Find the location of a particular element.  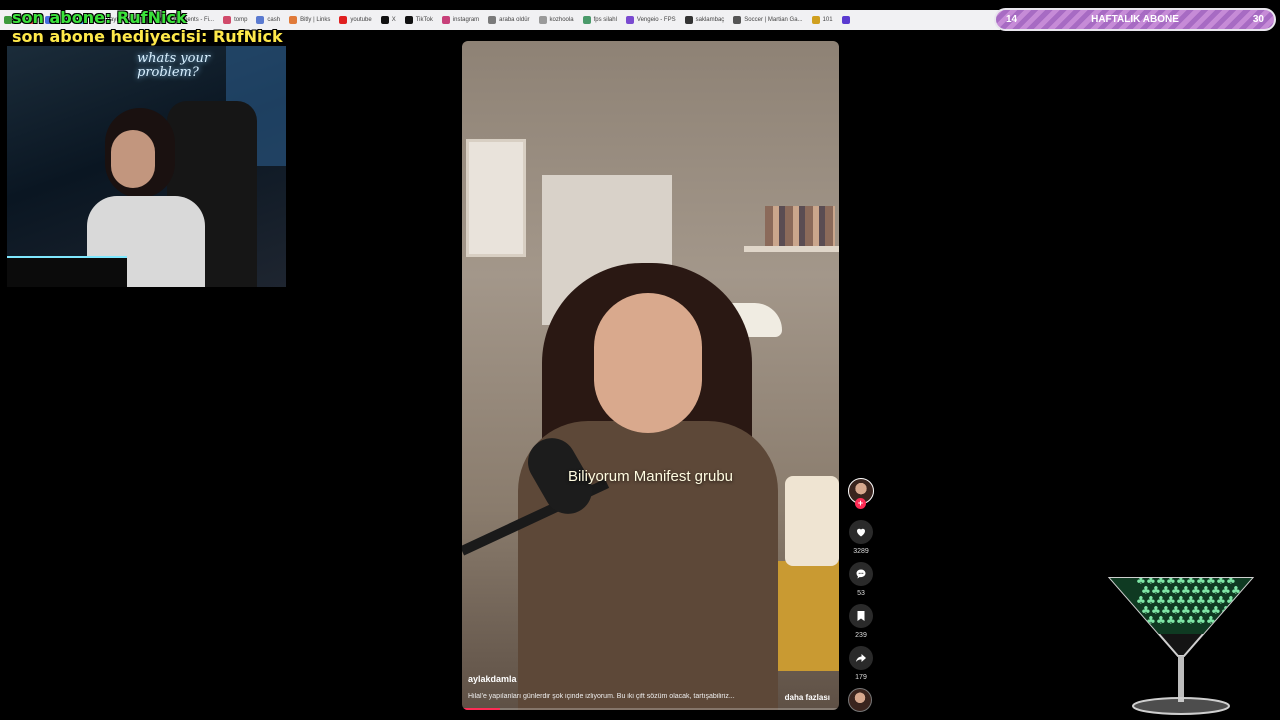

webcam-feed: whats your problem? is located at coordinates (146, 166).